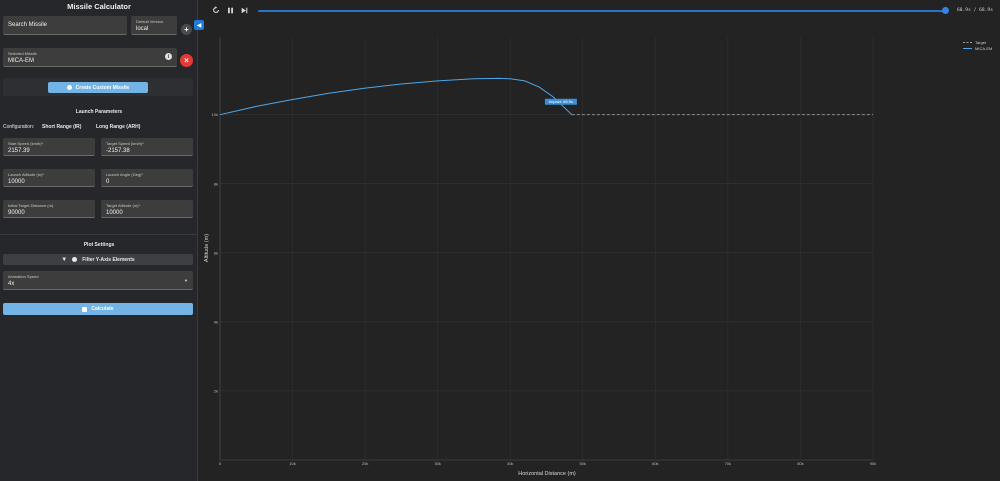 The image size is (1000, 481). Describe the element at coordinates (85, 309) in the screenshot. I see `calculator-icon` at that location.